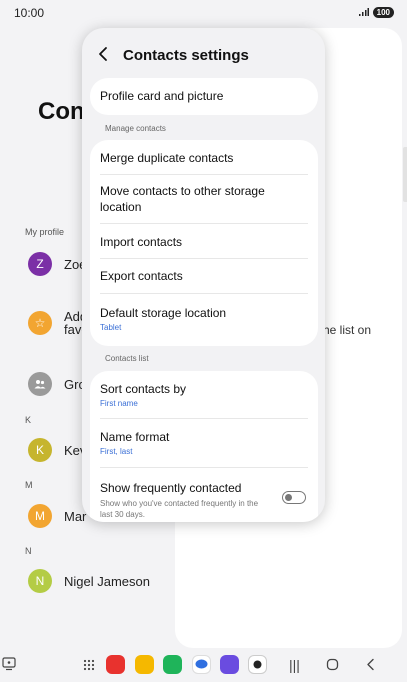 This screenshot has width=407, height=682. Describe the element at coordinates (332, 664) in the screenshot. I see `home-icon` at that location.